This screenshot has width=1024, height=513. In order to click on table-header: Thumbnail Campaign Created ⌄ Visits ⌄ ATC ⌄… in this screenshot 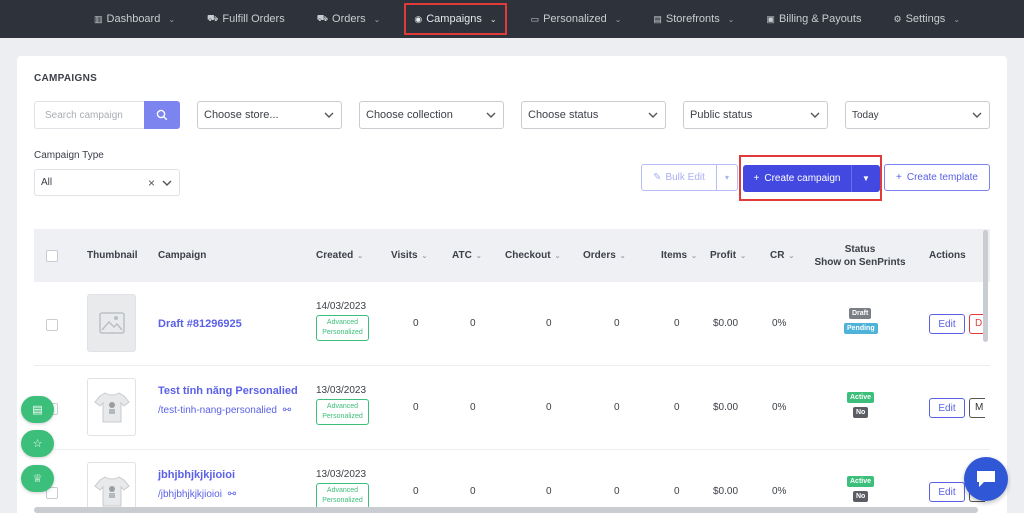, I will do `click(512, 255)`.